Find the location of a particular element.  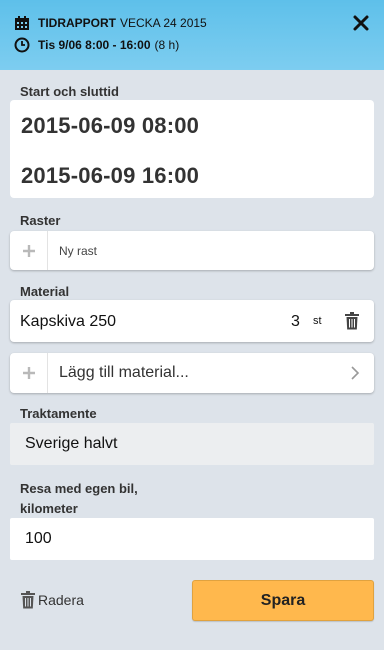

add-break-label: Ny rast is located at coordinates (78, 250).